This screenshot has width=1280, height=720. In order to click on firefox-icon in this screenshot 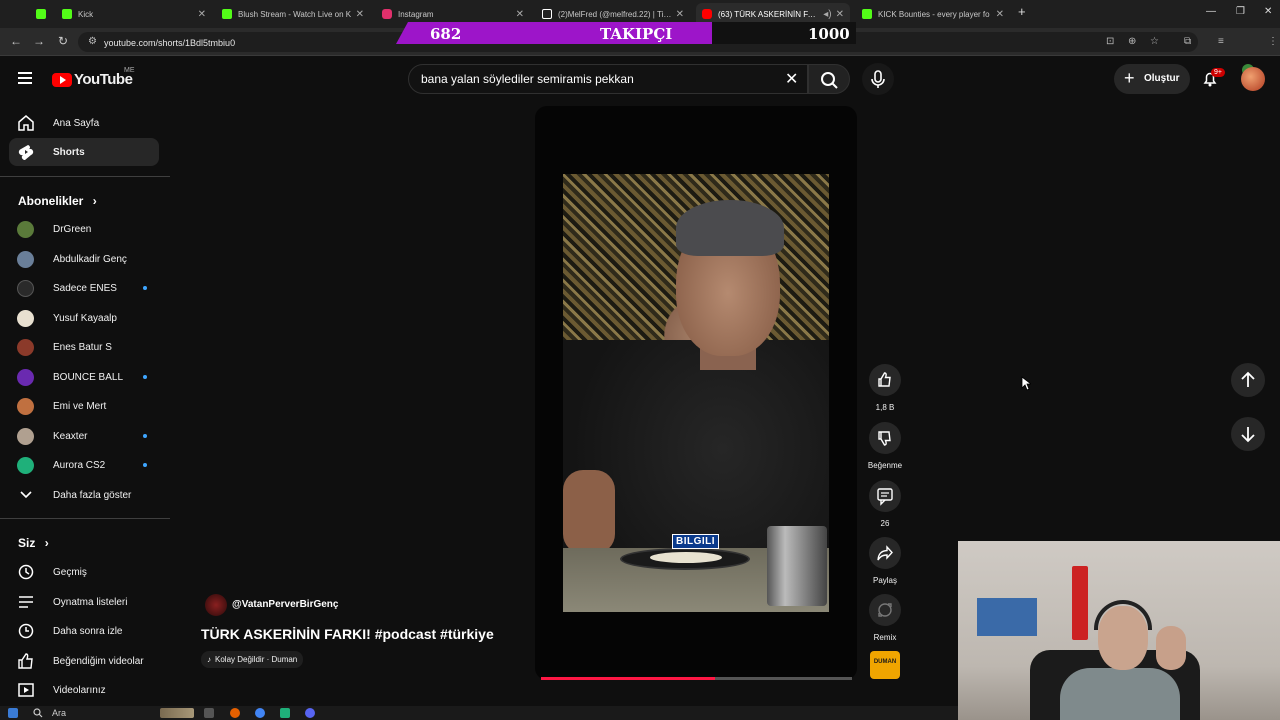, I will do `click(235, 713)`.